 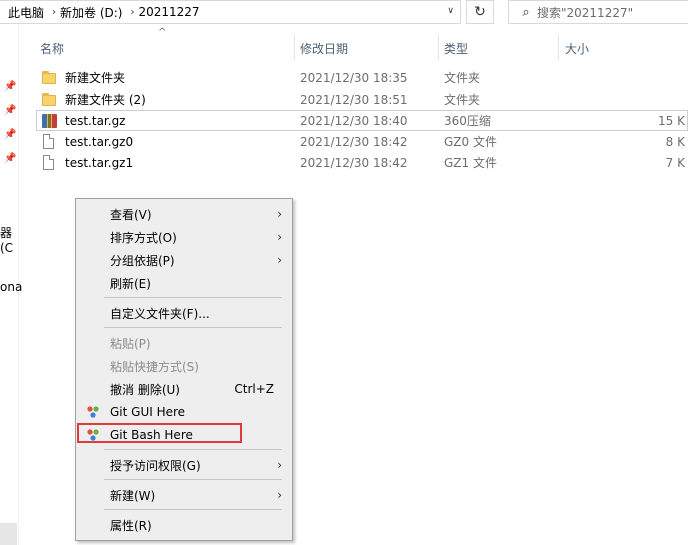 What do you see at coordinates (467, 121) in the screenshot?
I see `file-type: 360压缩` at bounding box center [467, 121].